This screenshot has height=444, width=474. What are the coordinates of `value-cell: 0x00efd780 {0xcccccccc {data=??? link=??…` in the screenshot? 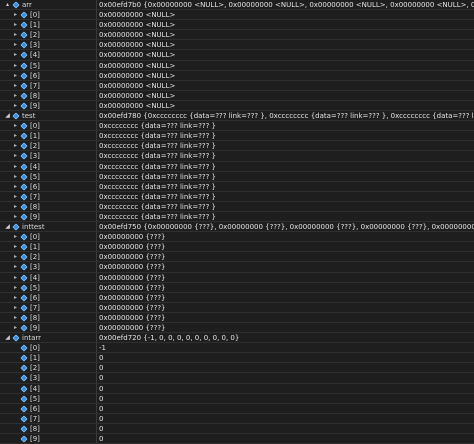 It's located at (285, 115).